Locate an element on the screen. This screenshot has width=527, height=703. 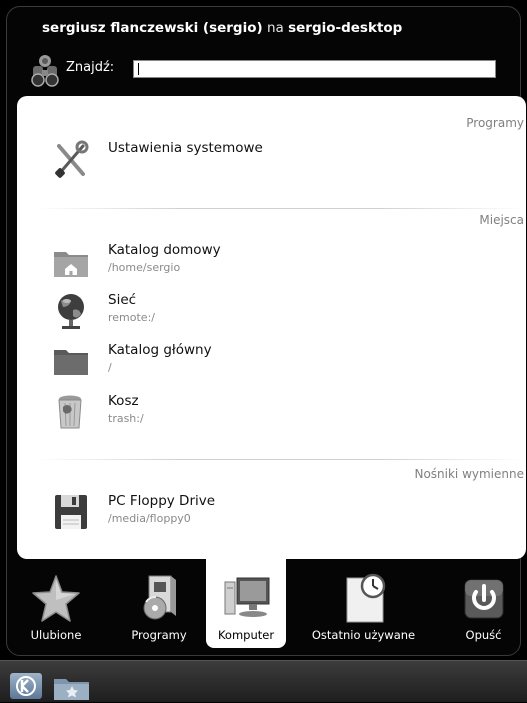
tab-computer: Komputer is located at coordinates (246, 603).